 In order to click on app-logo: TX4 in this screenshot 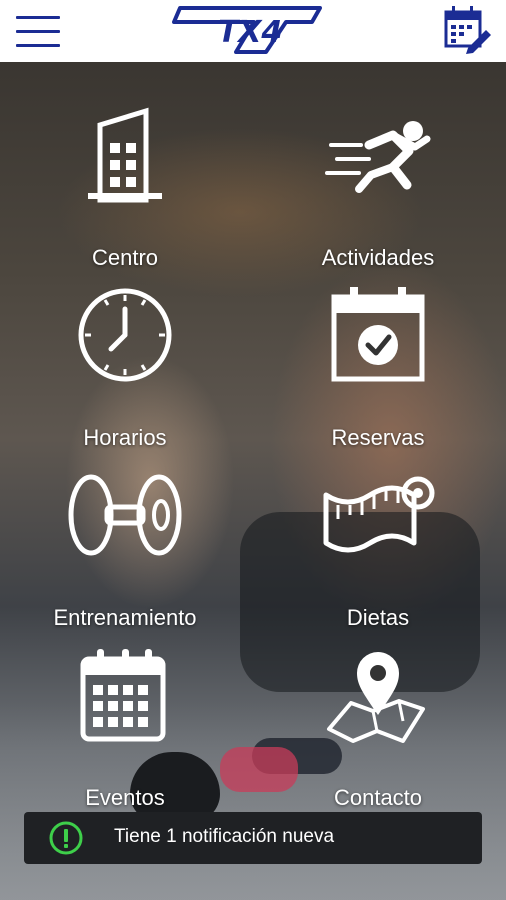, I will do `click(250, 29)`.